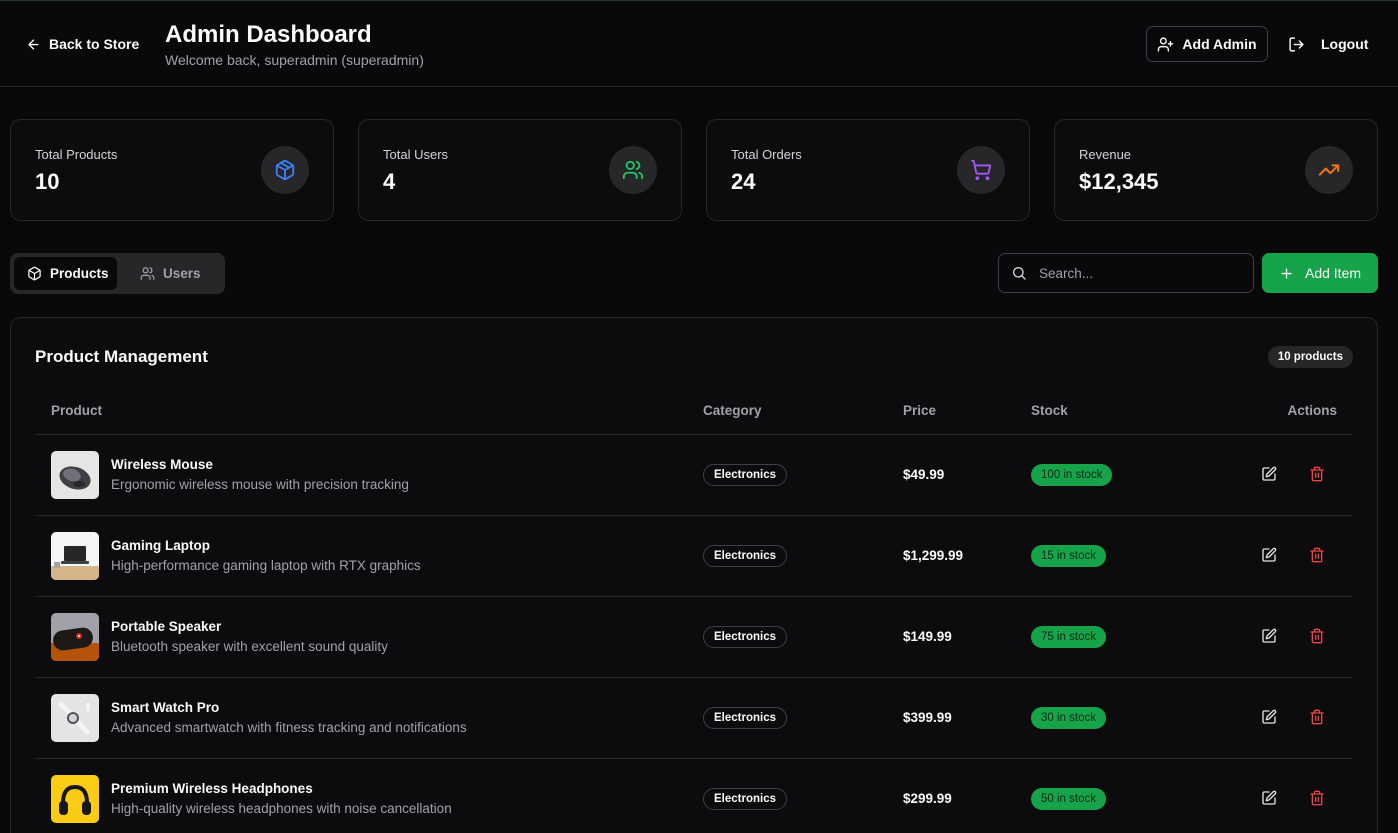 This screenshot has width=1398, height=833. I want to click on search-input, so click(1134, 273).